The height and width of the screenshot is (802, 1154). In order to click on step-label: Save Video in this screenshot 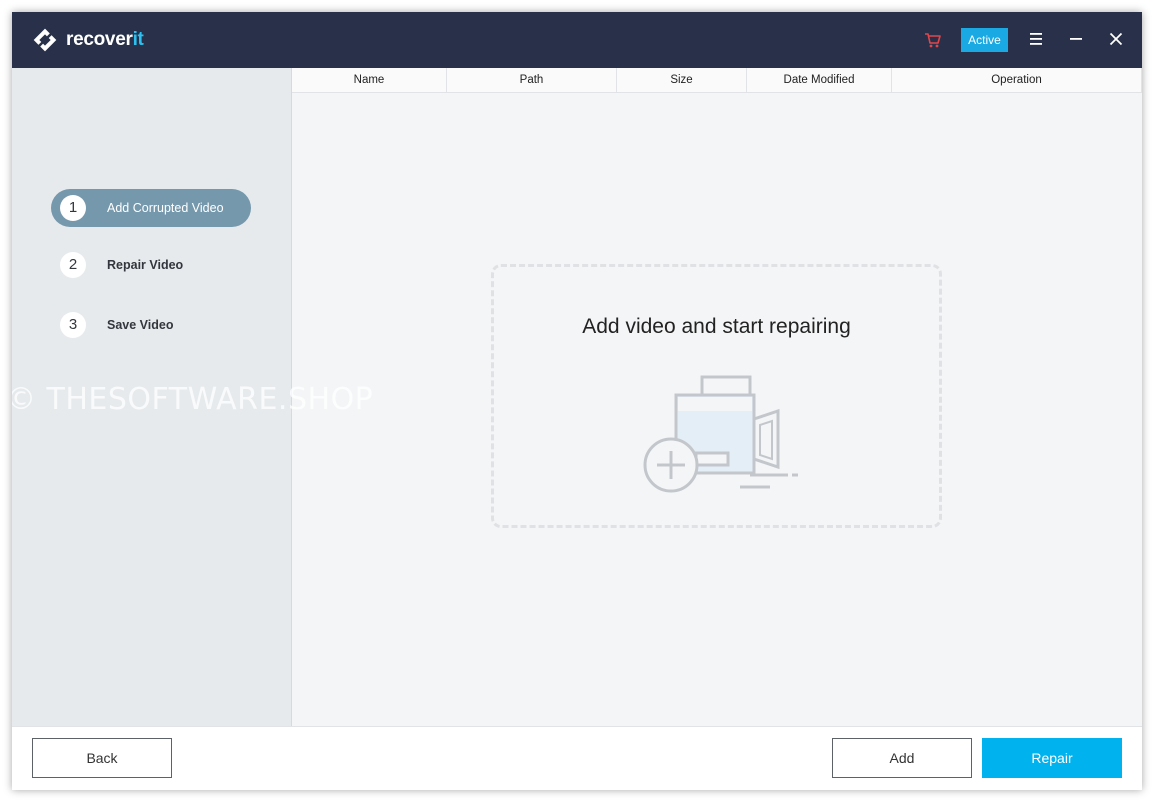, I will do `click(140, 325)`.